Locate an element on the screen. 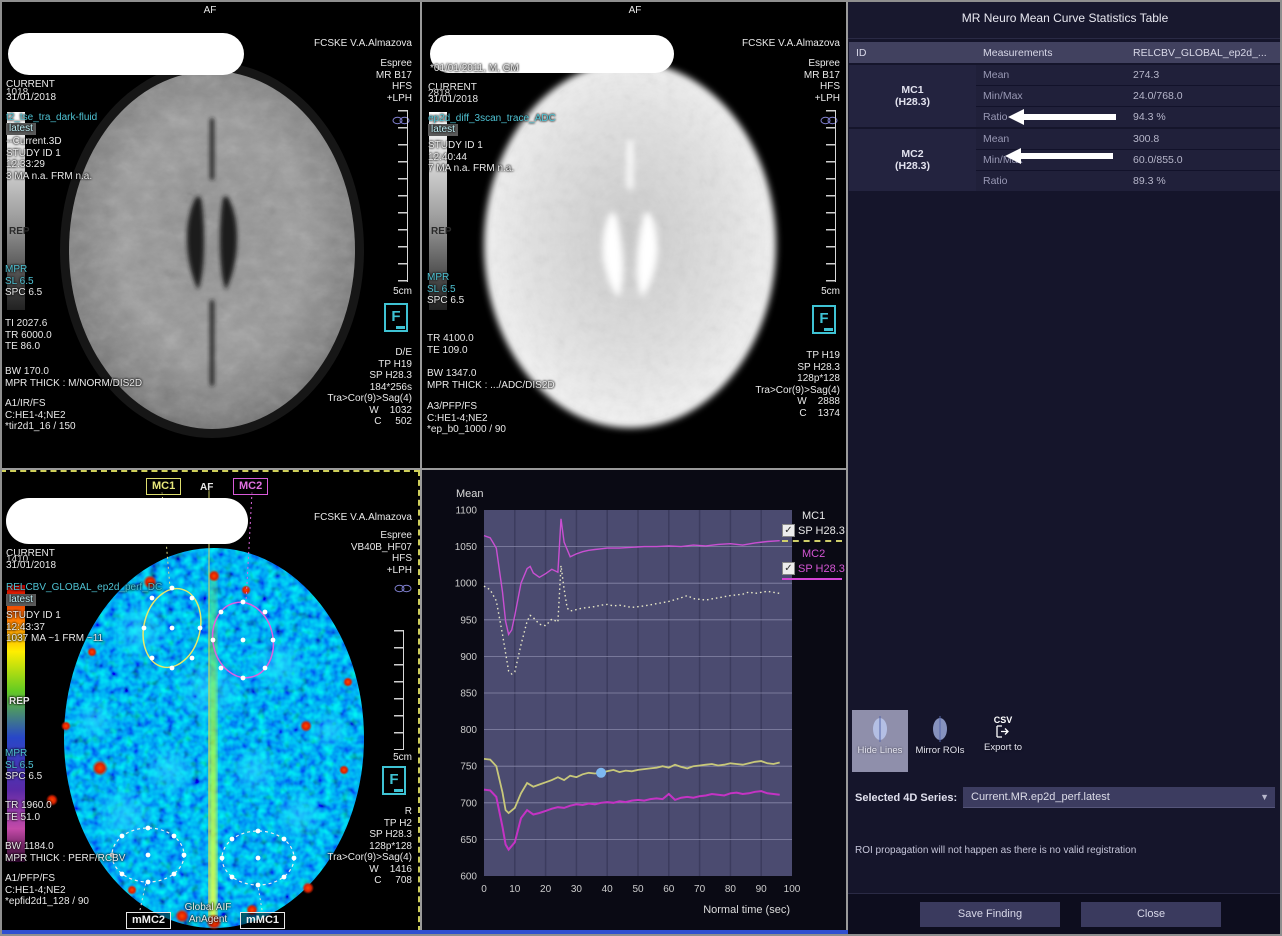 The width and height of the screenshot is (1282, 936). patient-info-redaction is located at coordinates (127, 521).